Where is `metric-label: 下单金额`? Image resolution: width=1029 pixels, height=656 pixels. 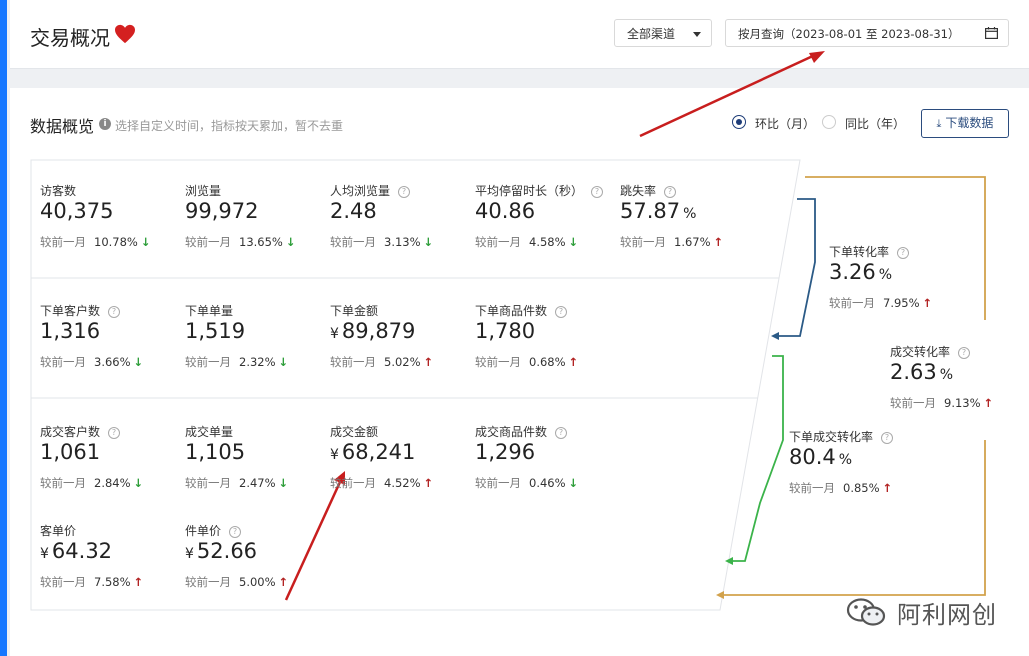
metric-label: 下单金额 is located at coordinates (354, 311).